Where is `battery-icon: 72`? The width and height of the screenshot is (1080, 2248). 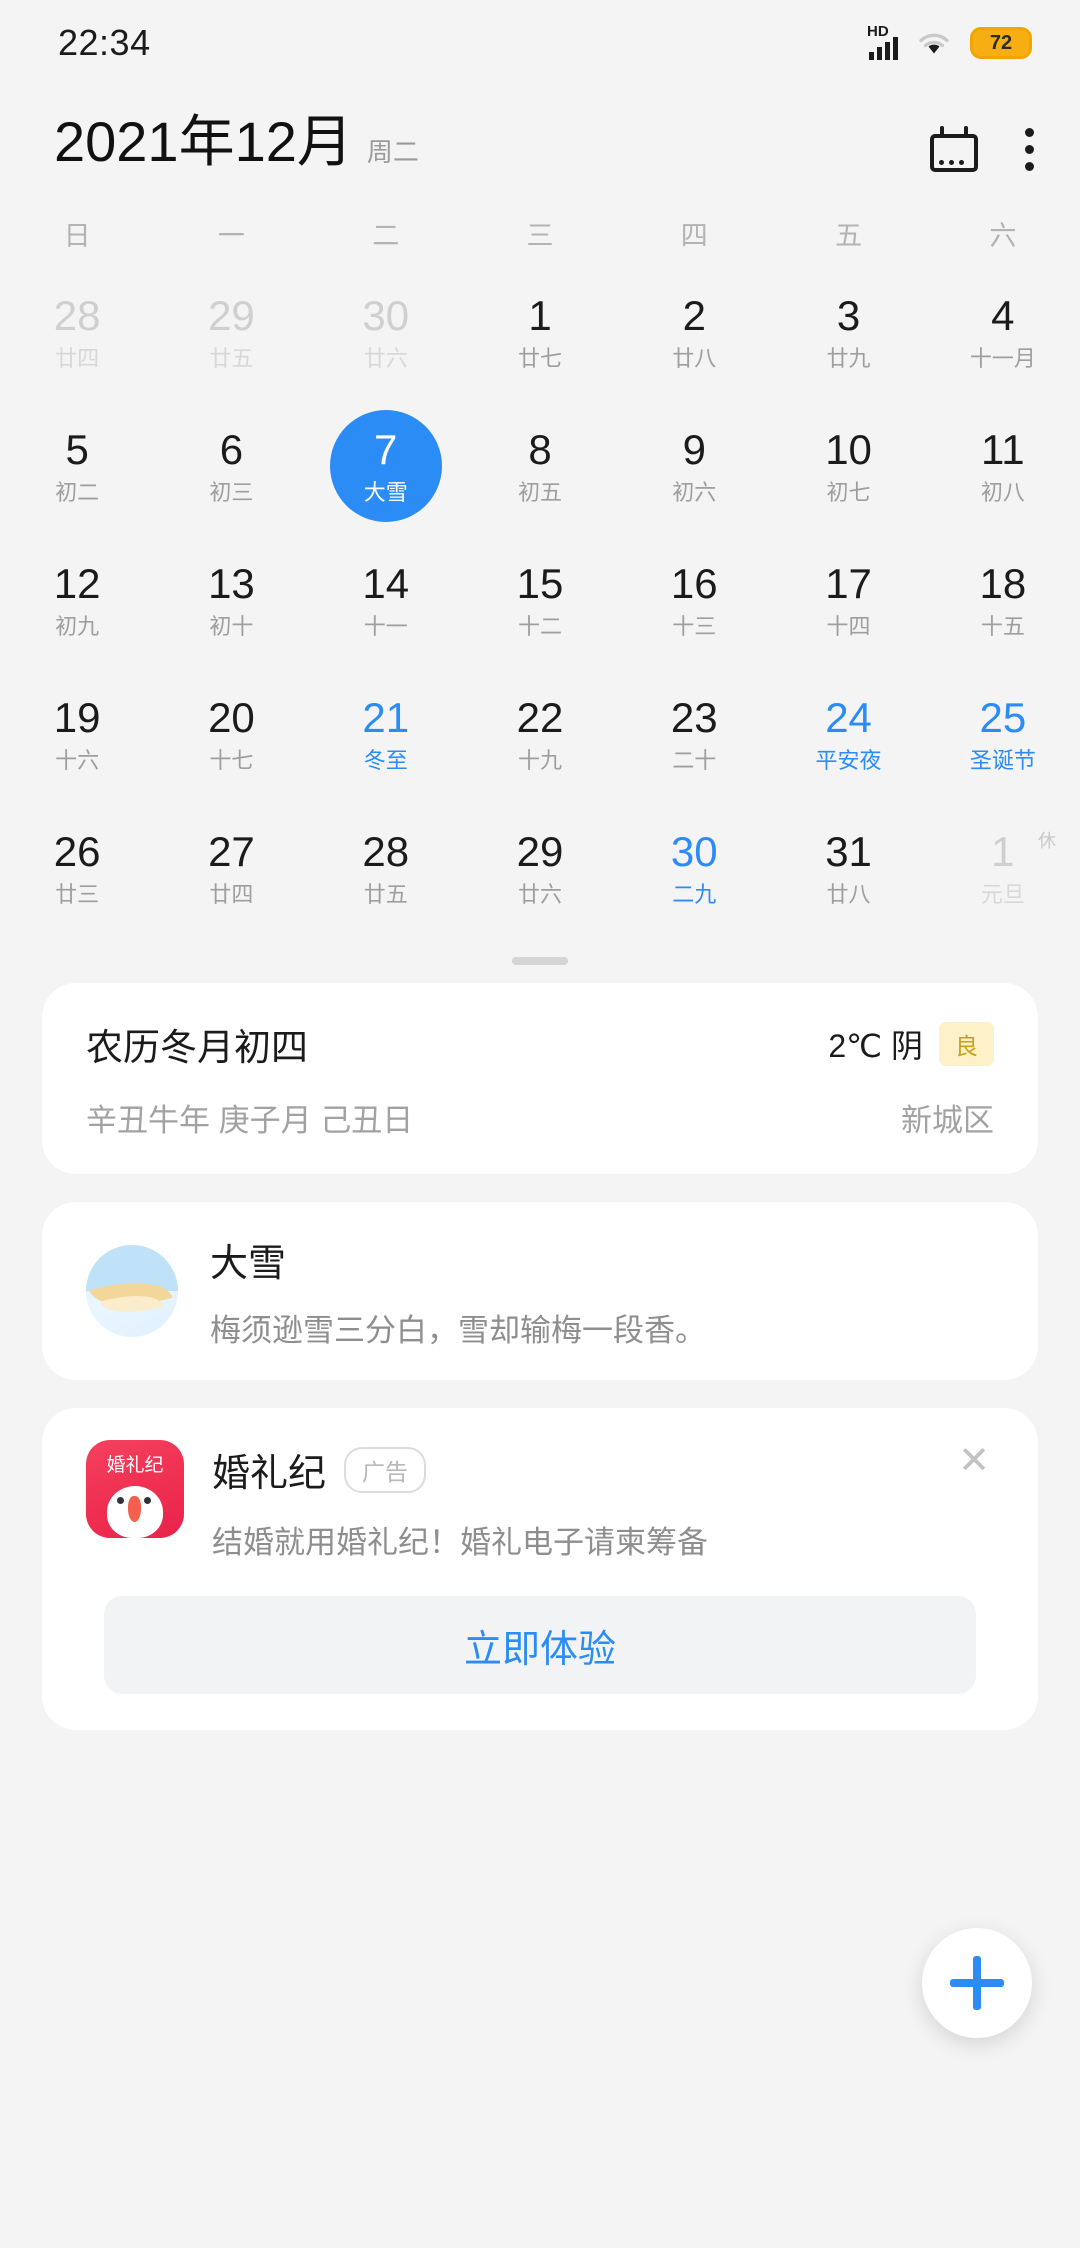 battery-icon: 72 is located at coordinates (1001, 43).